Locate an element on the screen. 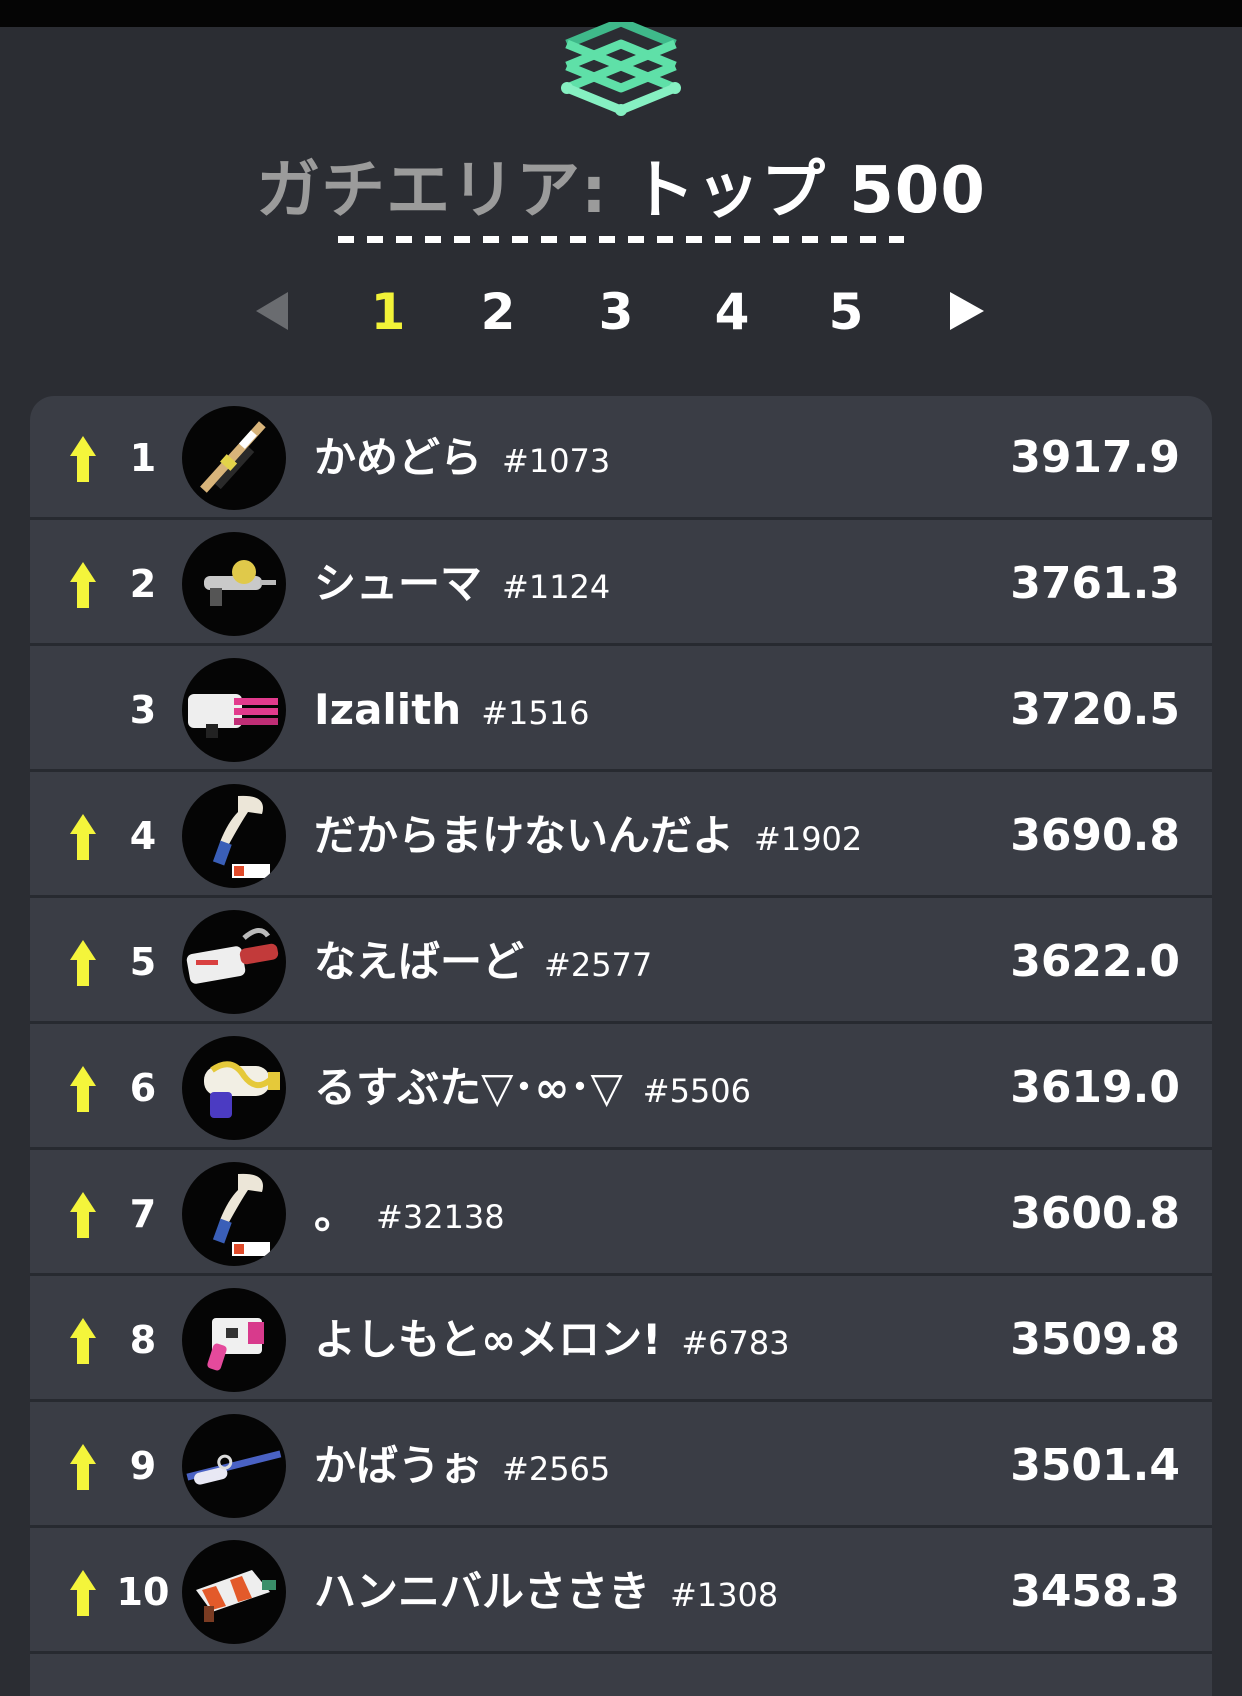 Image resolution: width=1242 pixels, height=1696 pixels. x-power: 3509.8 is located at coordinates (1095, 1339).